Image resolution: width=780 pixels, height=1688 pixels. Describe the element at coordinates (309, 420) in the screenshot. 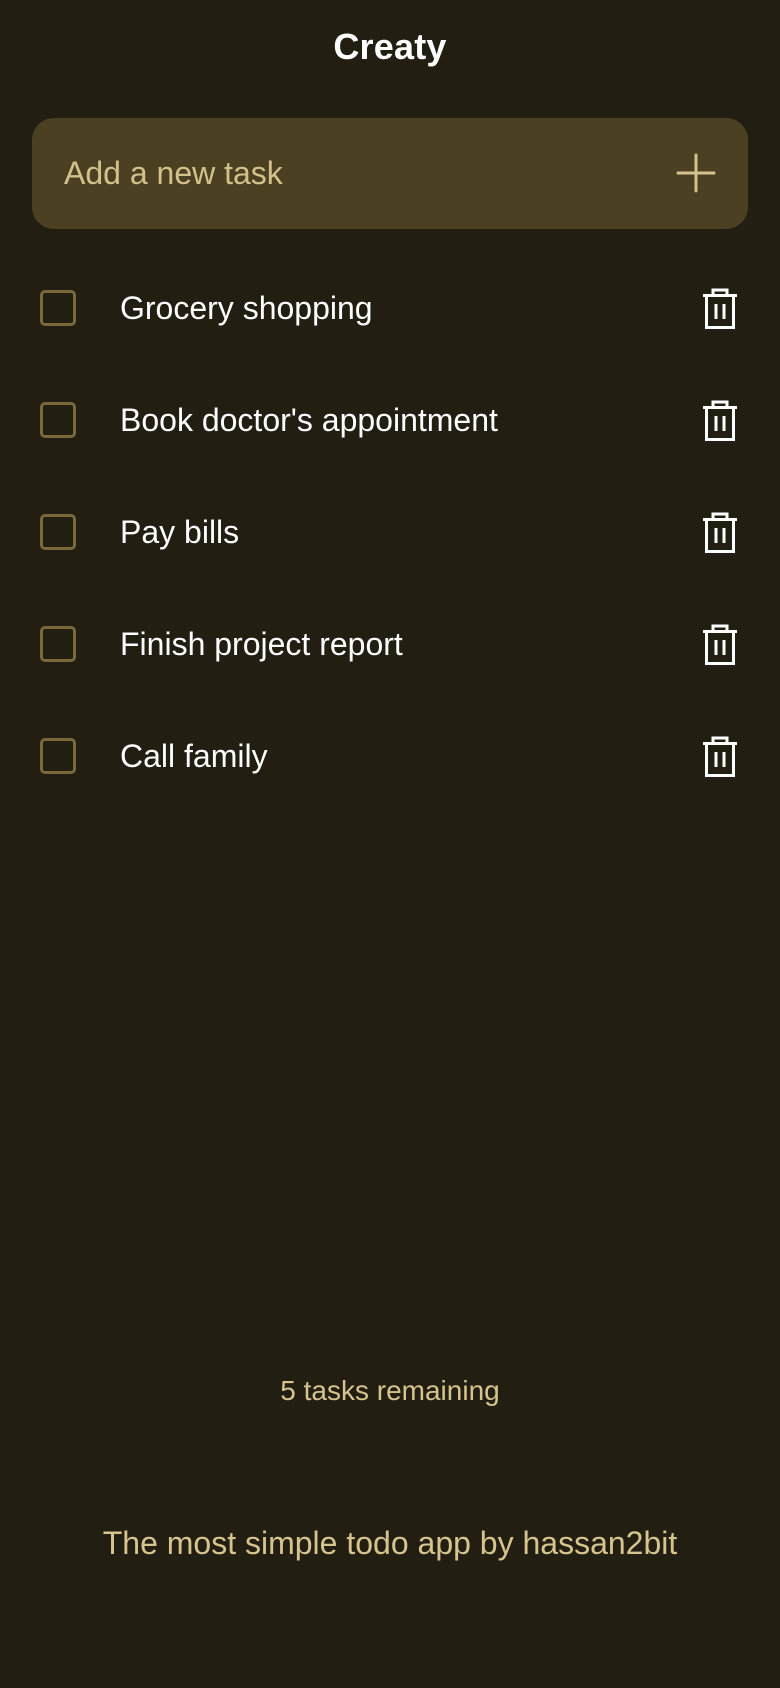

I see `task-label: Book doctor's appointment` at that location.